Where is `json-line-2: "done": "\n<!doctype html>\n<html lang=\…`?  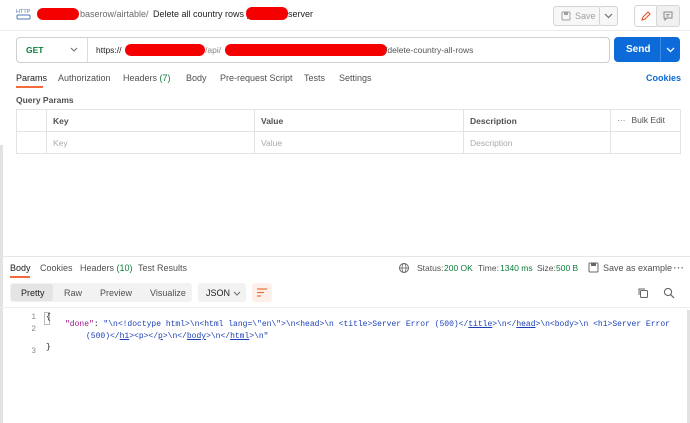
json-line-2: "done": "\n<!doctype html>\n<html lang=\… is located at coordinates (367, 324).